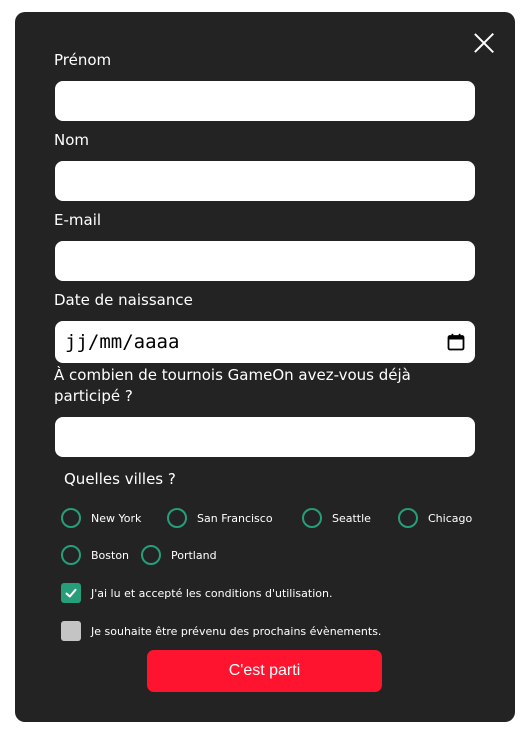 Image resolution: width=531 pixels, height=739 pixels. I want to click on first-name-input, so click(265, 101).